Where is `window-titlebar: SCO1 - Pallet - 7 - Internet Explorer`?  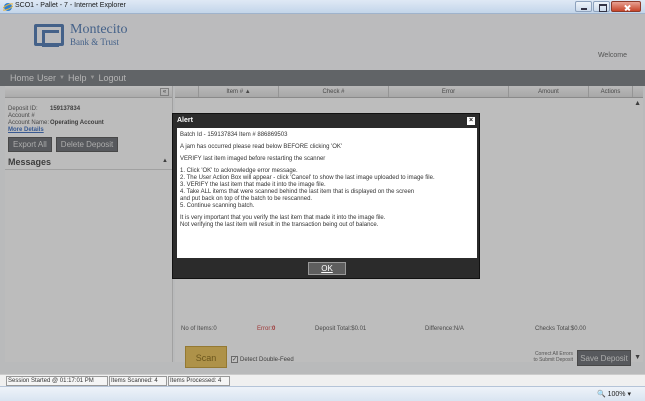
window-titlebar: SCO1 - Pallet - 7 - Internet Explorer is located at coordinates (322, 7).